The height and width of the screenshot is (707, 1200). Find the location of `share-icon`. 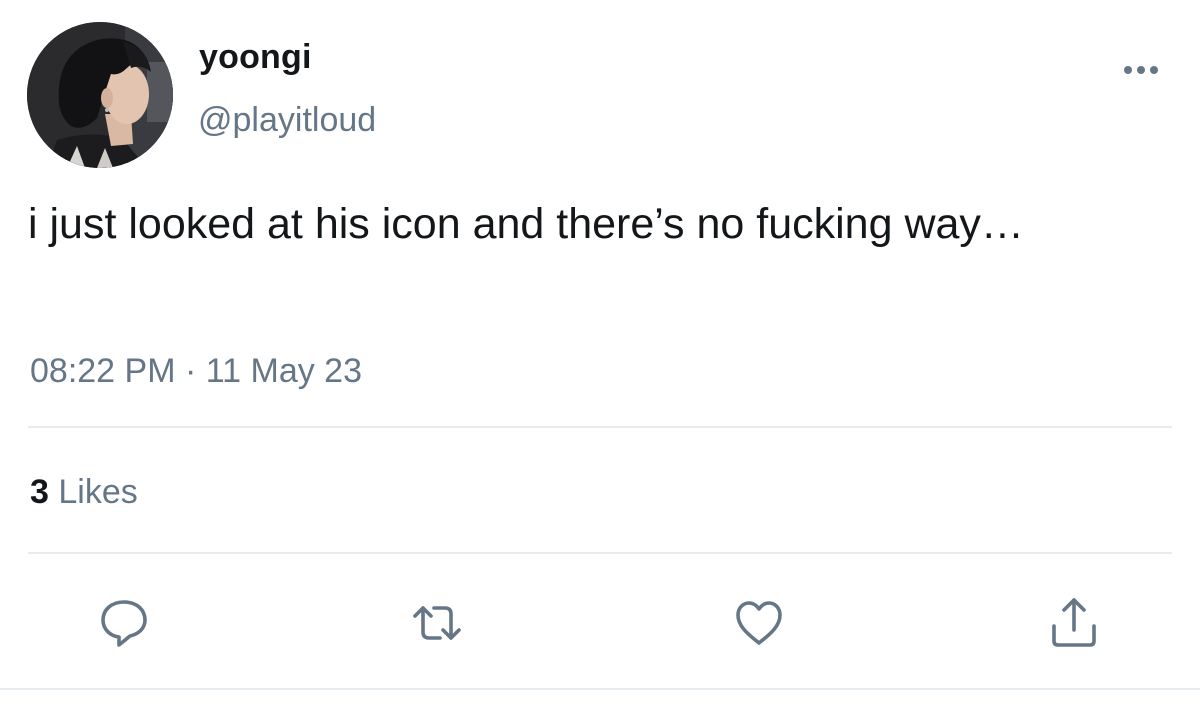

share-icon is located at coordinates (1074, 622).